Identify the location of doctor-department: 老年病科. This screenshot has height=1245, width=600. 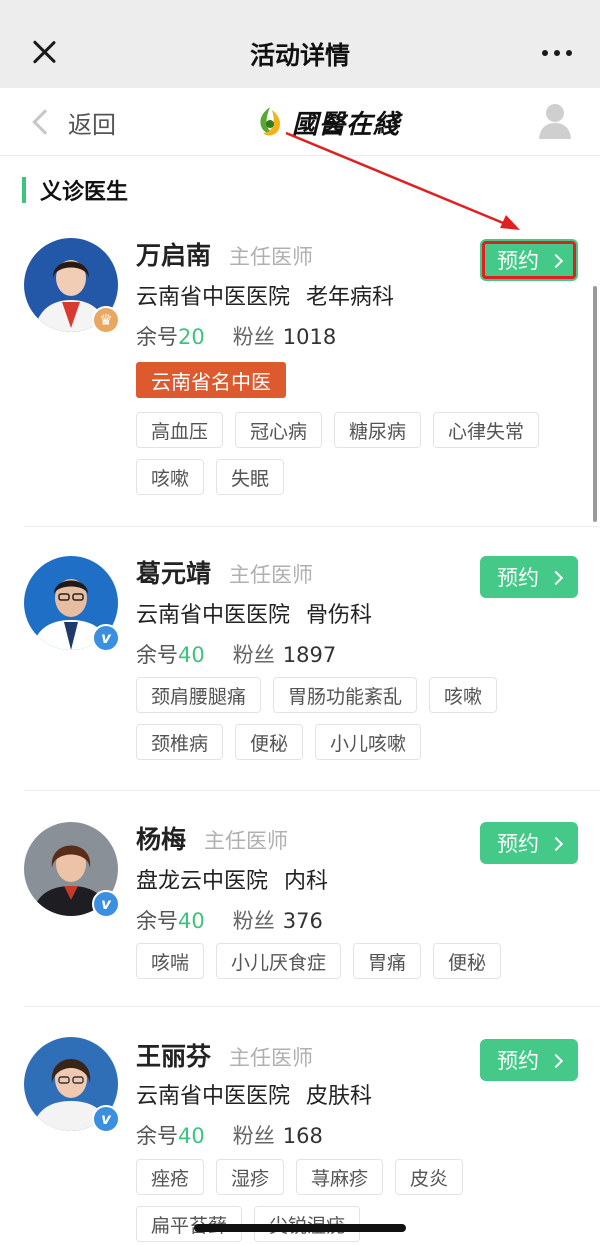
(350, 297).